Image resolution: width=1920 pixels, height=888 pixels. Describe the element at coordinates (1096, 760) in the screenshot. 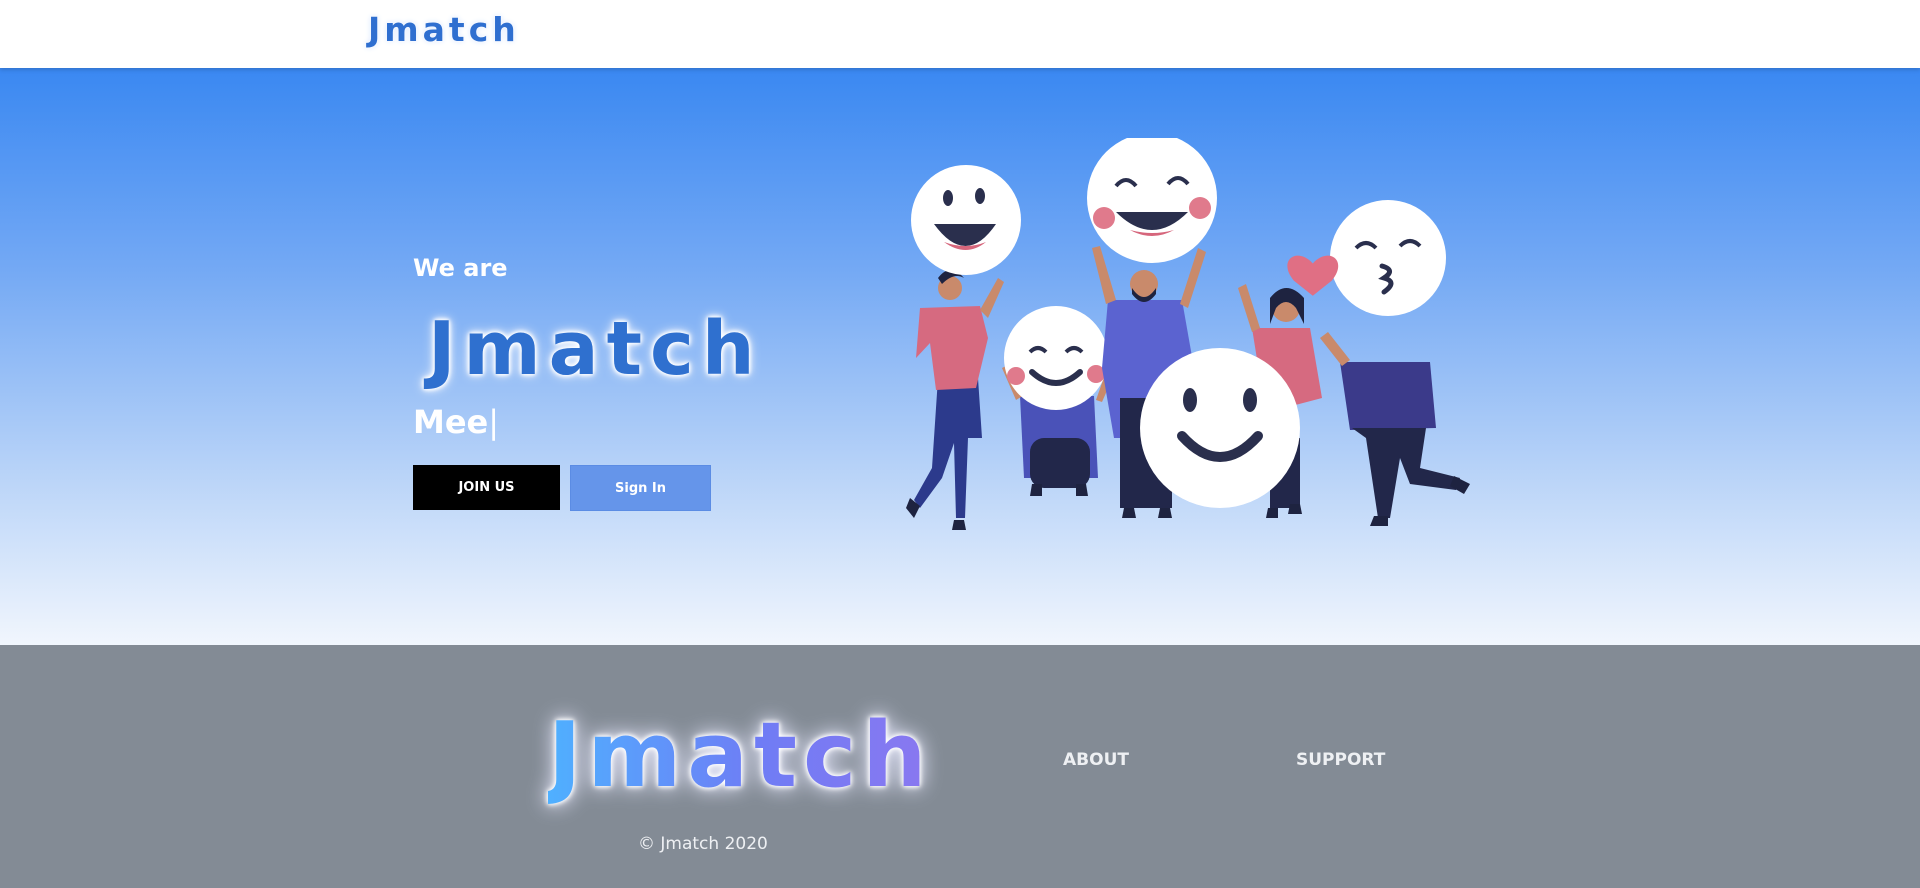

I see `footer-link-about: ABOUT` at that location.